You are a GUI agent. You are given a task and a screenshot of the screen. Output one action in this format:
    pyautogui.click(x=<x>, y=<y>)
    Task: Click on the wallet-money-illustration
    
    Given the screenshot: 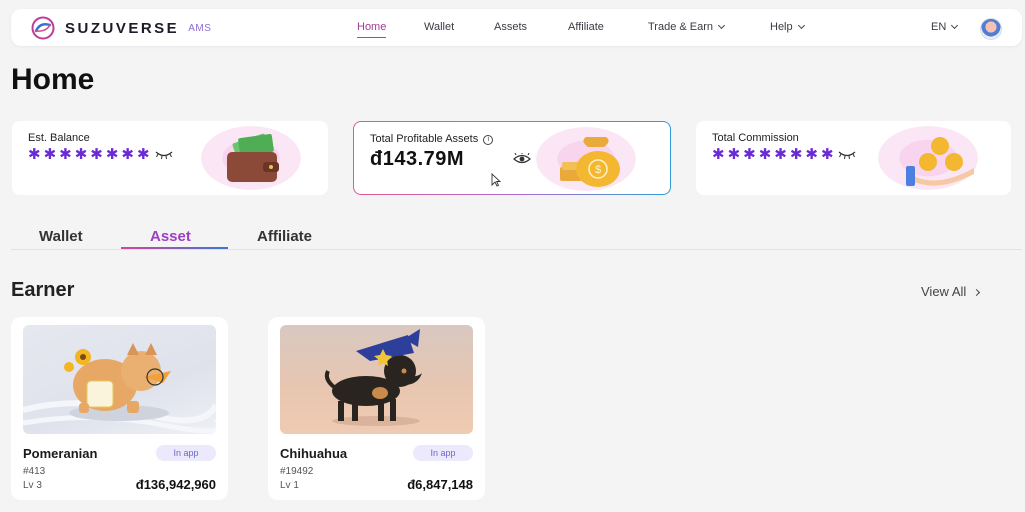 What is the action you would take?
    pyautogui.click(x=251, y=158)
    